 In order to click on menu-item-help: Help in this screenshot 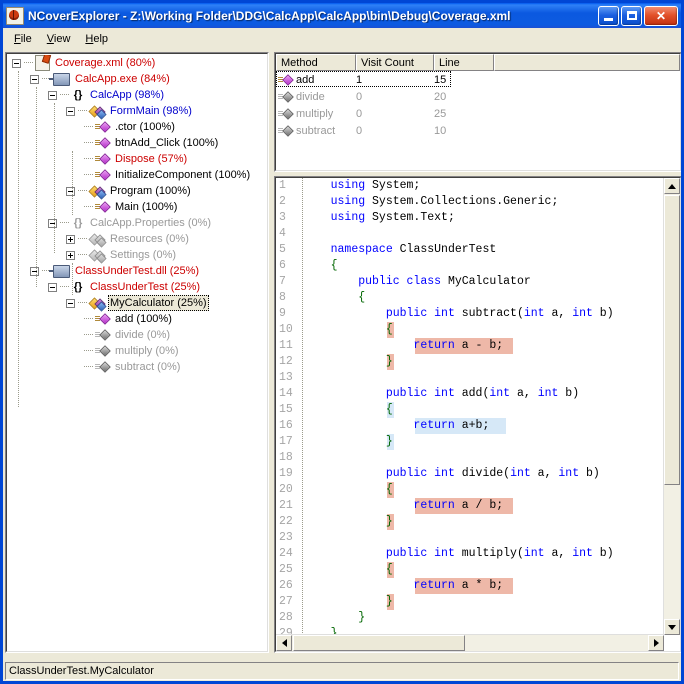, I will do `click(97, 39)`.